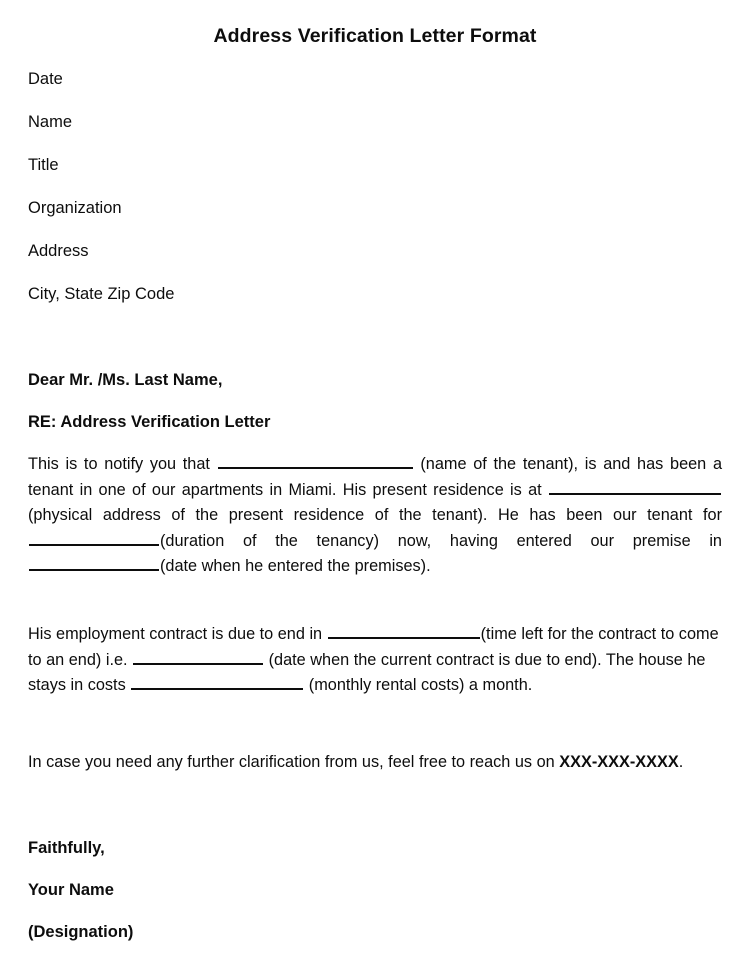 Image resolution: width=750 pixels, height=970 pixels. I want to click on blank-contract-time-left, so click(403, 630).